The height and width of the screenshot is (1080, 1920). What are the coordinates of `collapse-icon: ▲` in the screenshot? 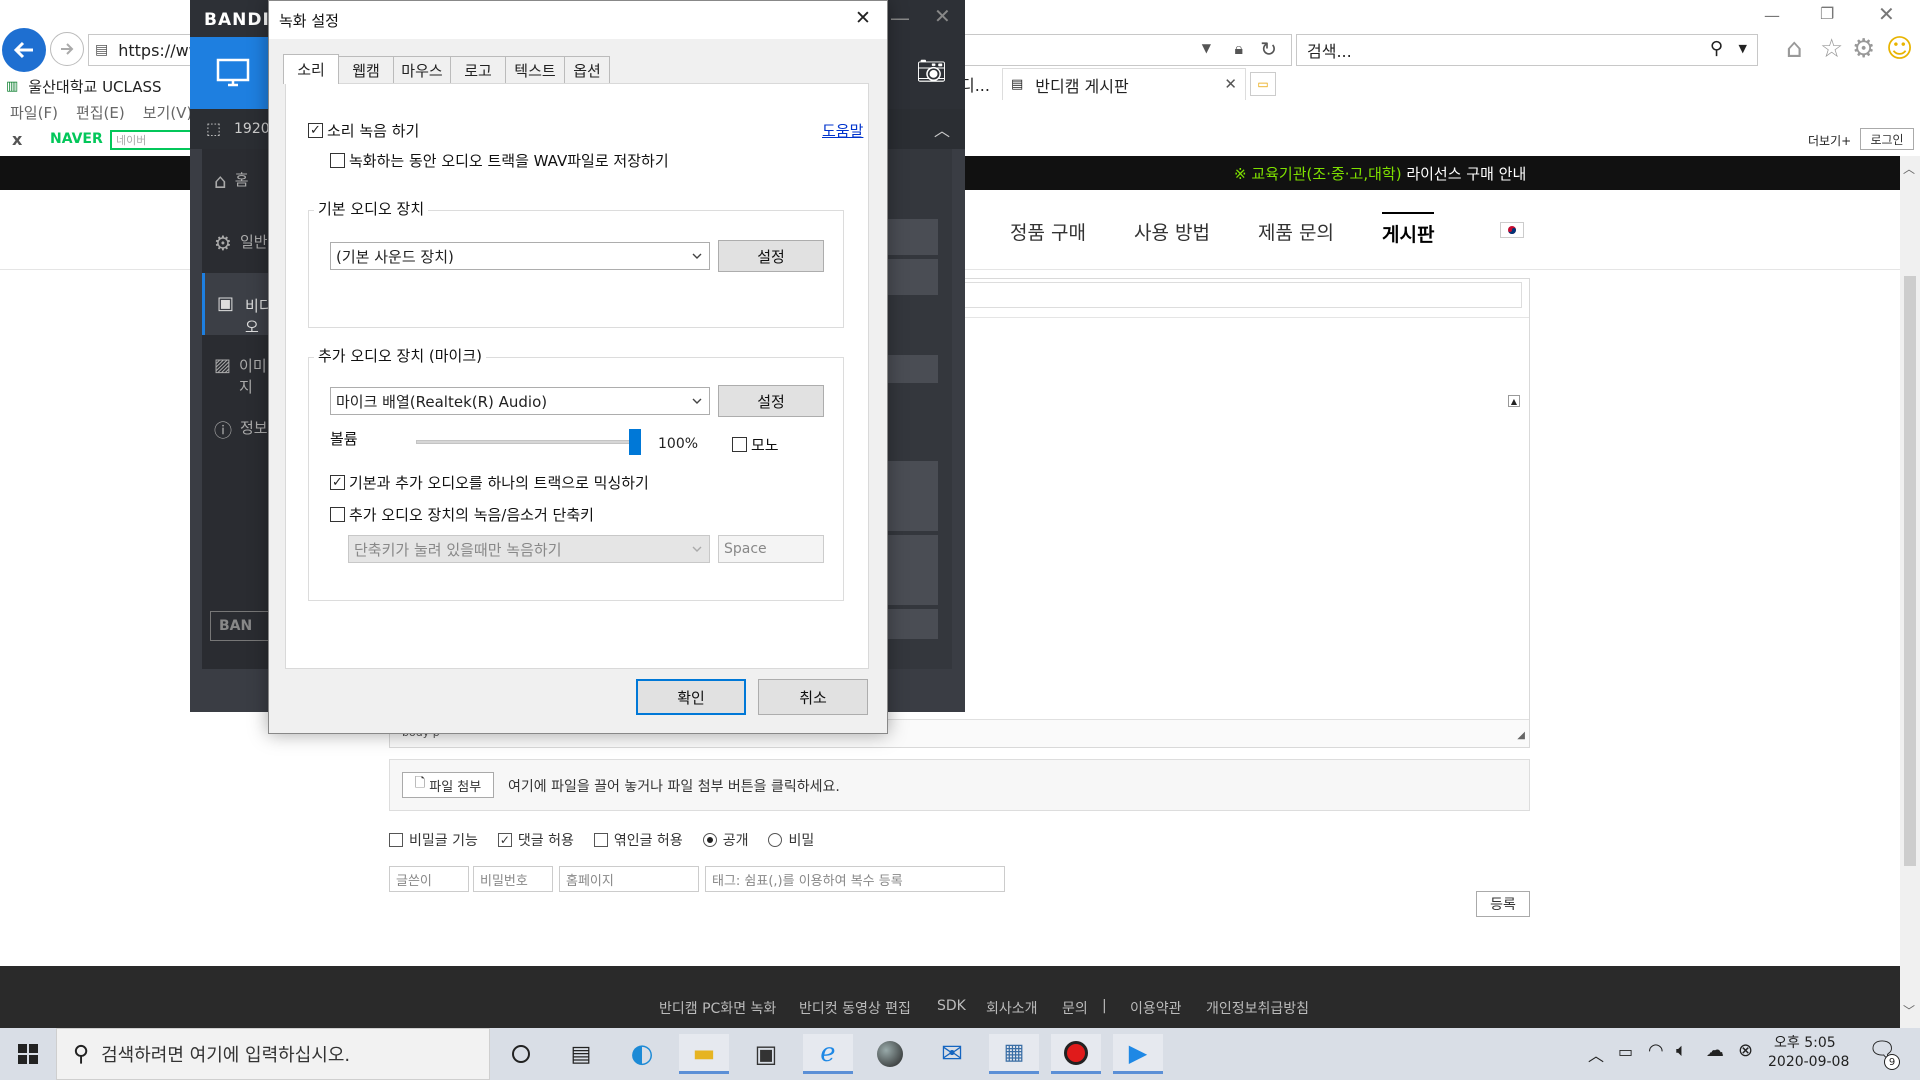 It's located at (1514, 401).